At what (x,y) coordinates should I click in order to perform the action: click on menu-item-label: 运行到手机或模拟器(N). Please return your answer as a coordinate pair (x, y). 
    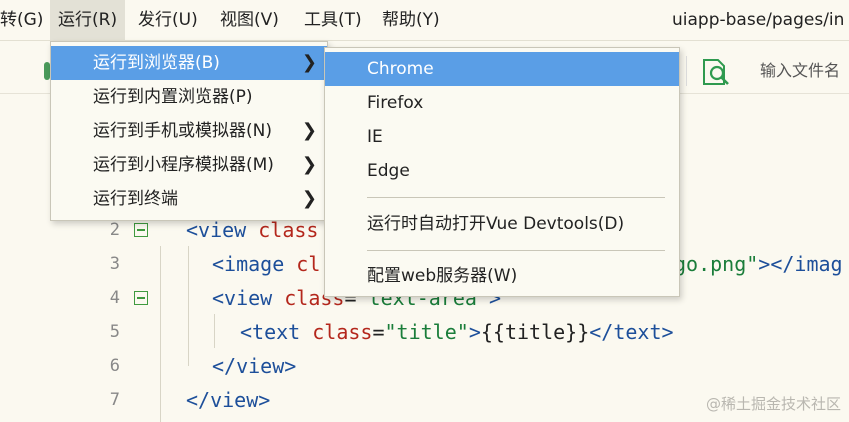
    Looking at the image, I should click on (182, 131).